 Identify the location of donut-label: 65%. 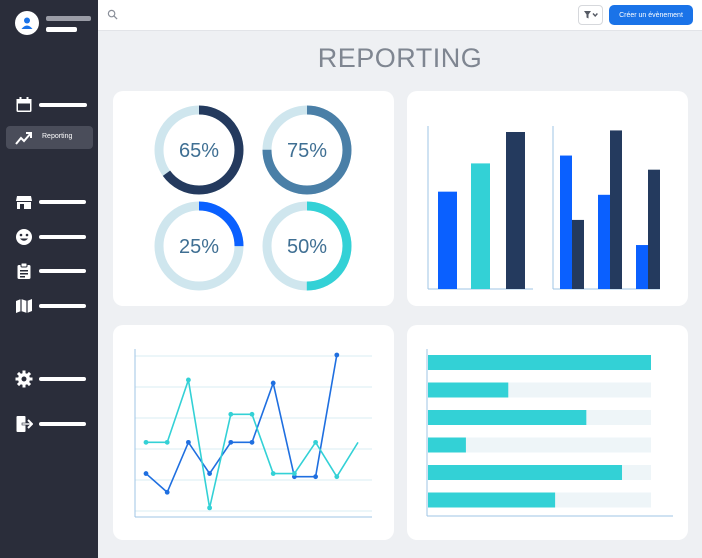
(199, 151).